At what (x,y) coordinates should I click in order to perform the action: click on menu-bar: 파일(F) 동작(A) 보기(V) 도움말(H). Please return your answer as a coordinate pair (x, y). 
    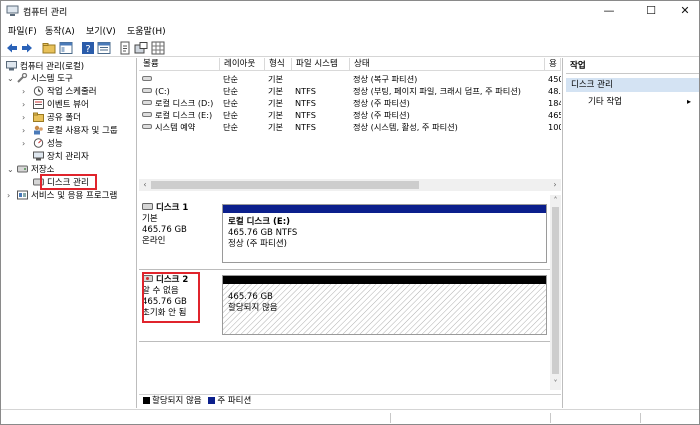
    Looking at the image, I should click on (350, 30).